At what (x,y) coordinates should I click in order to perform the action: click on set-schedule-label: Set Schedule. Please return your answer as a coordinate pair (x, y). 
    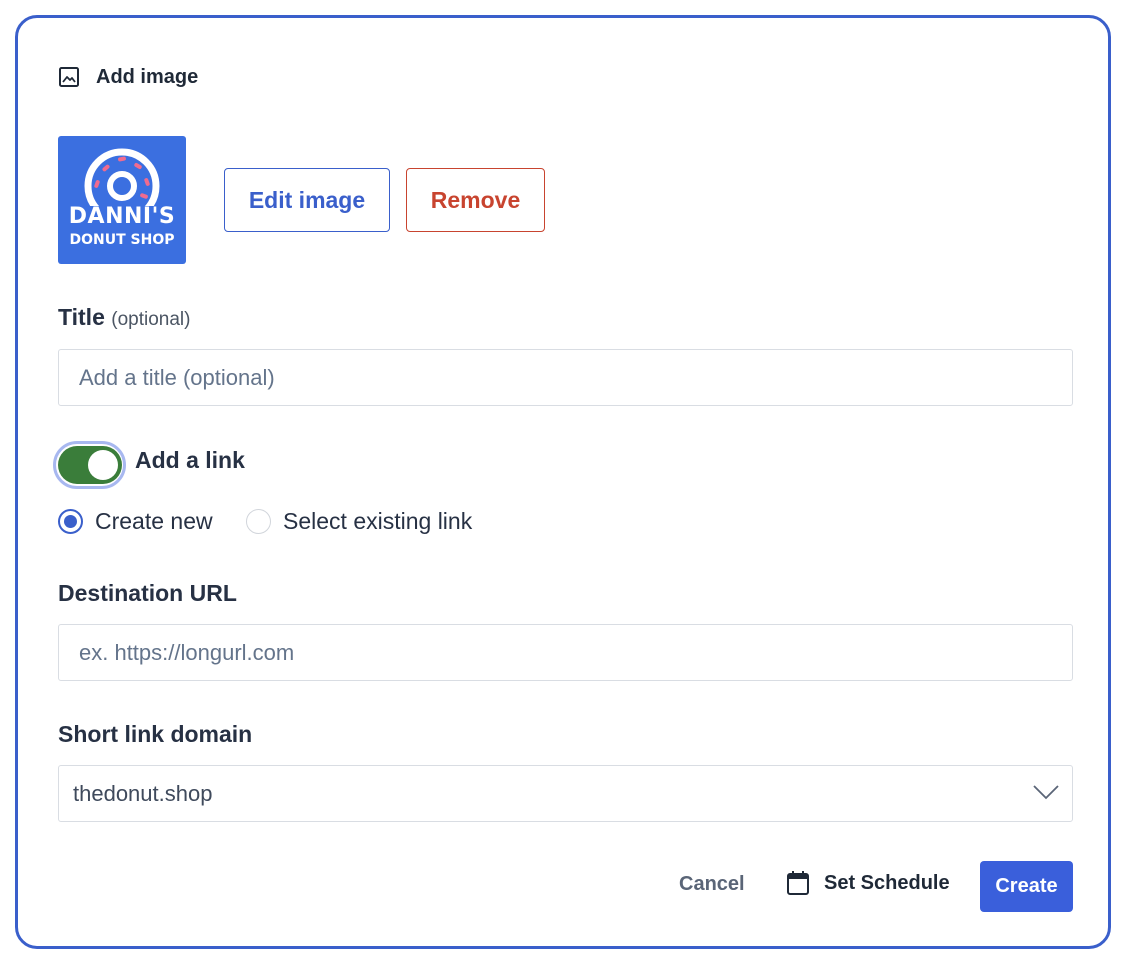
    Looking at the image, I should click on (887, 882).